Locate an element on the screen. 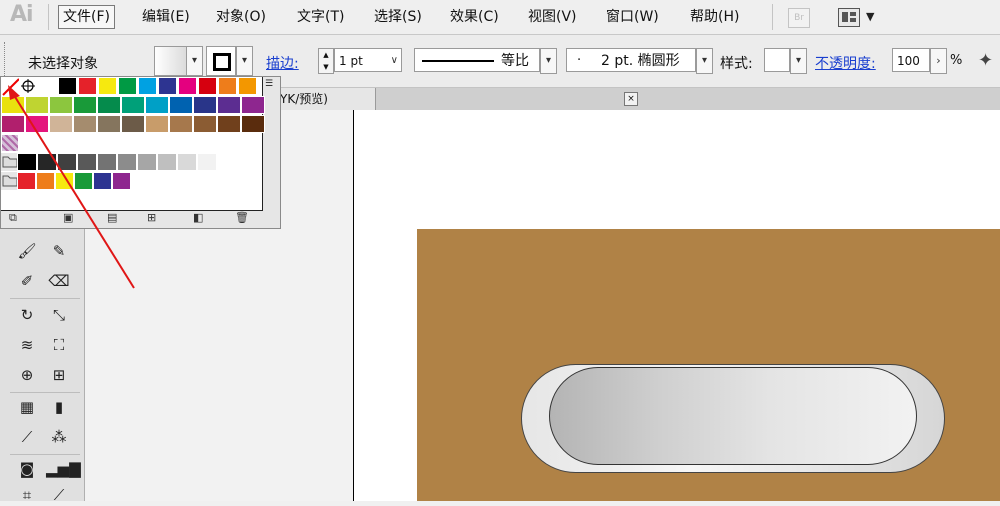 The height and width of the screenshot is (506, 1000). scale-tool-icon: ⤡ is located at coordinates (59, 315).